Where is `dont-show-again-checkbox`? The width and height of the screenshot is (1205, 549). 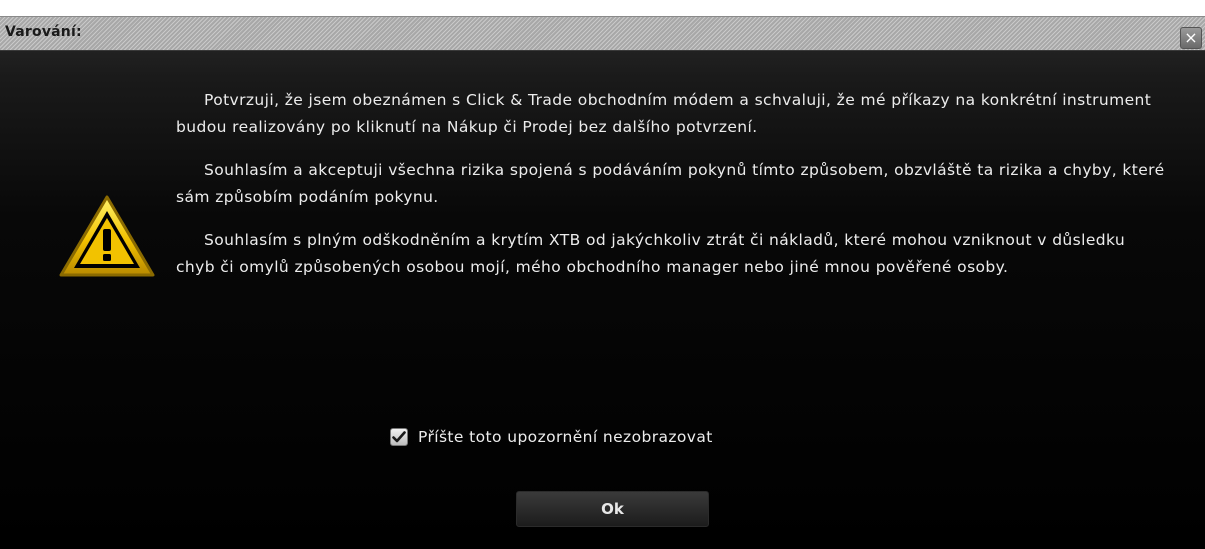
dont-show-again-checkbox is located at coordinates (399, 437).